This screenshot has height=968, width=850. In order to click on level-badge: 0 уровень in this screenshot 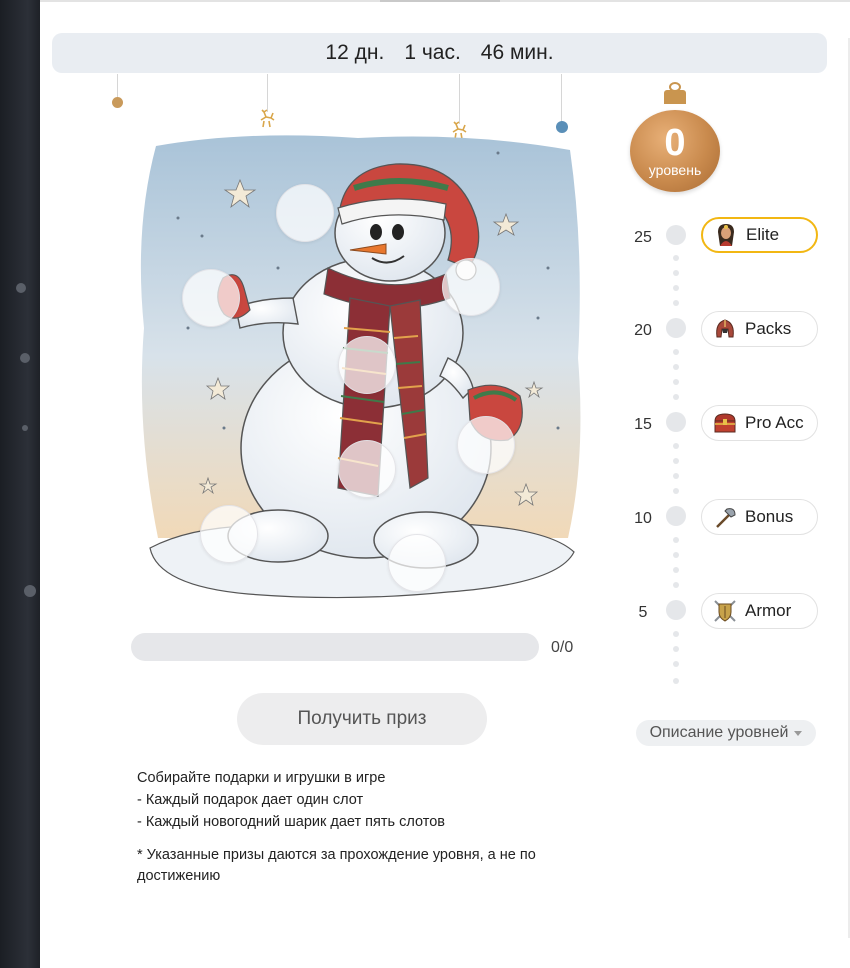, I will do `click(675, 151)`.